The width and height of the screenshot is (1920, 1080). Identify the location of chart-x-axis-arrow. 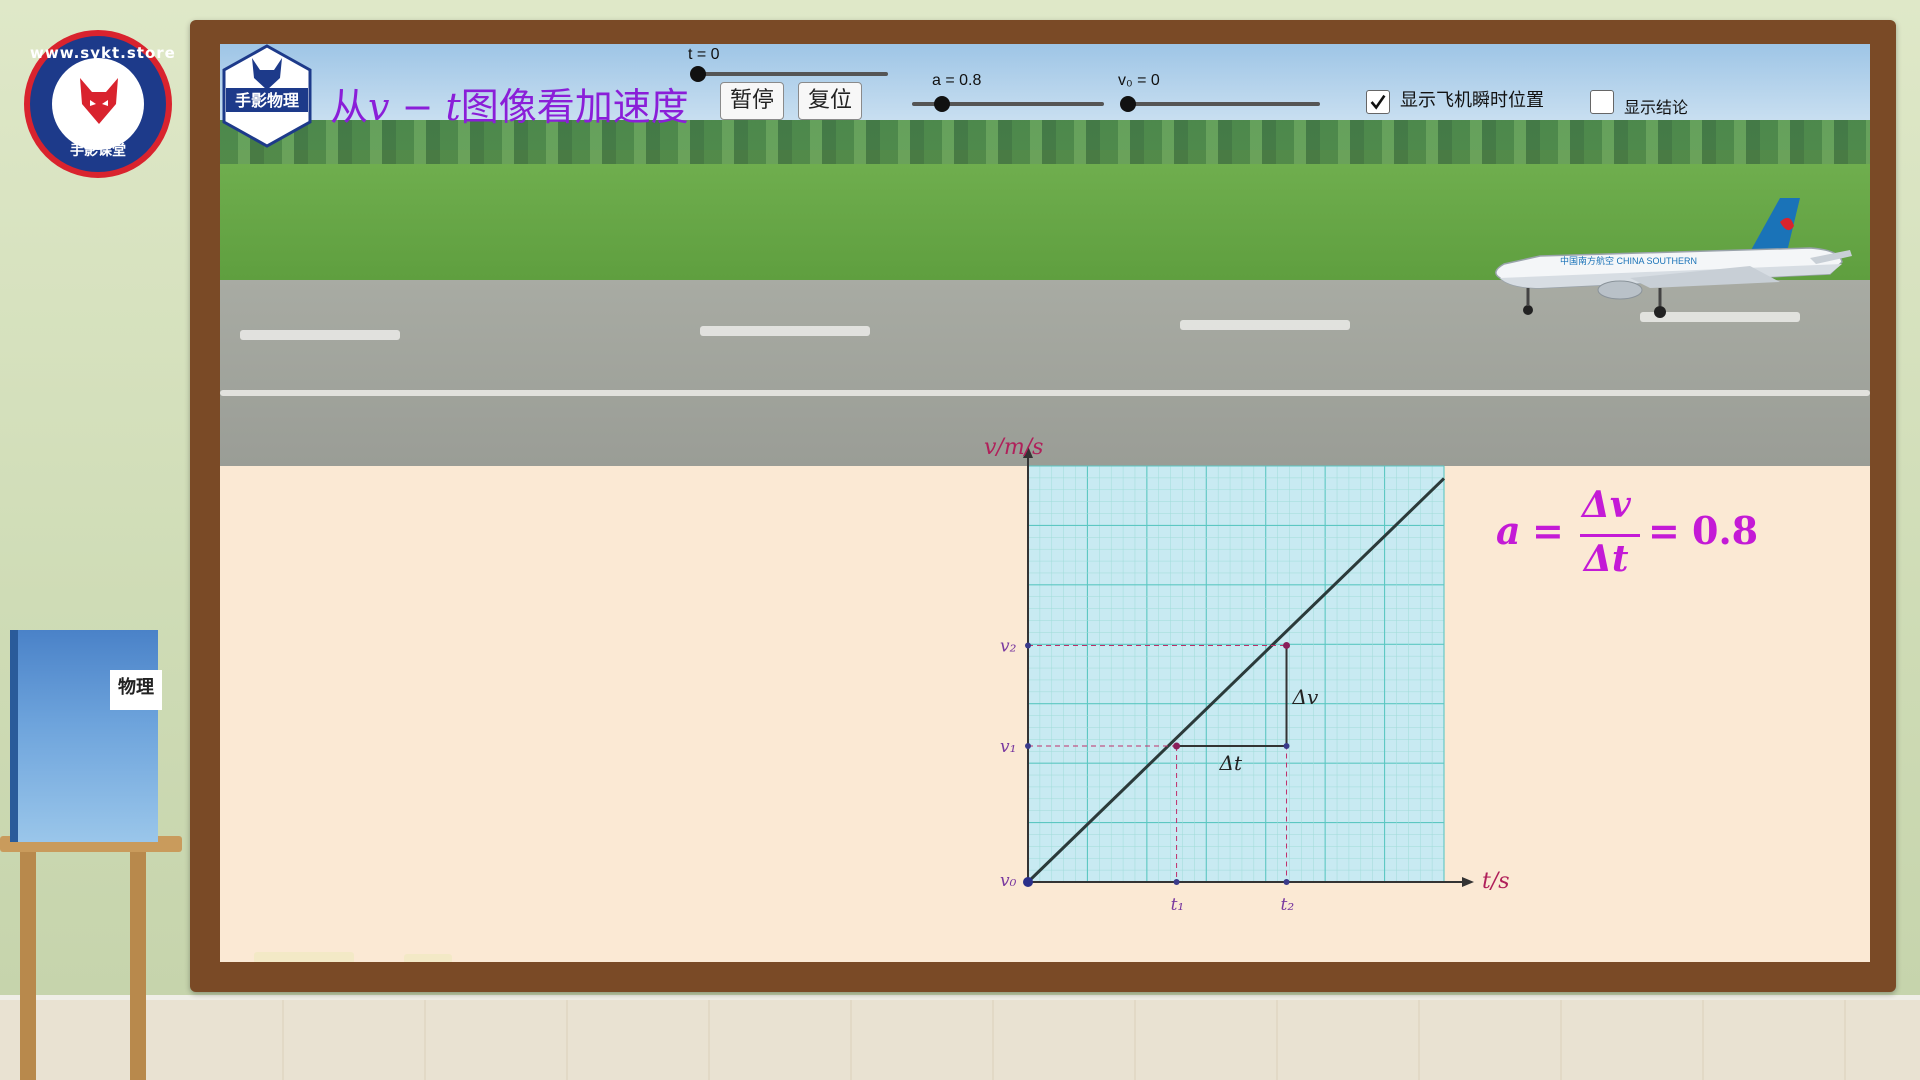
(1468, 882).